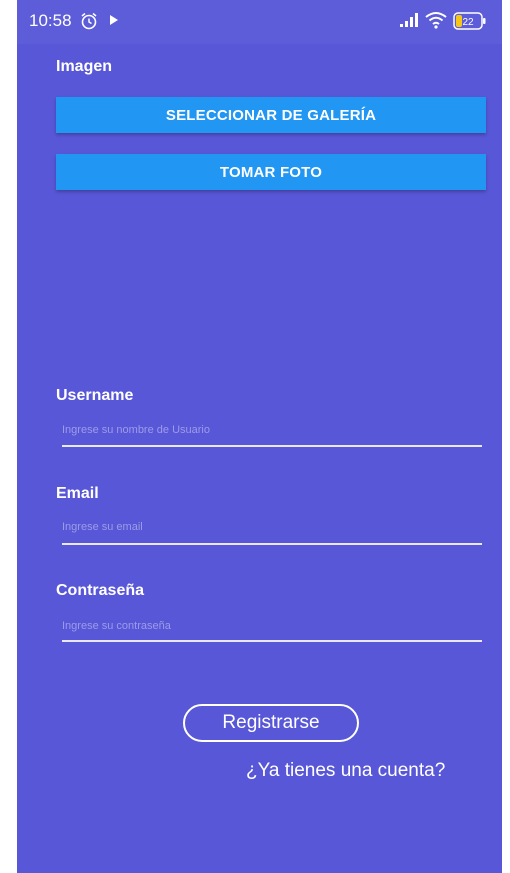  What do you see at coordinates (345, 771) in the screenshot?
I see `login-link: ¿Ya tienes una cuenta?` at bounding box center [345, 771].